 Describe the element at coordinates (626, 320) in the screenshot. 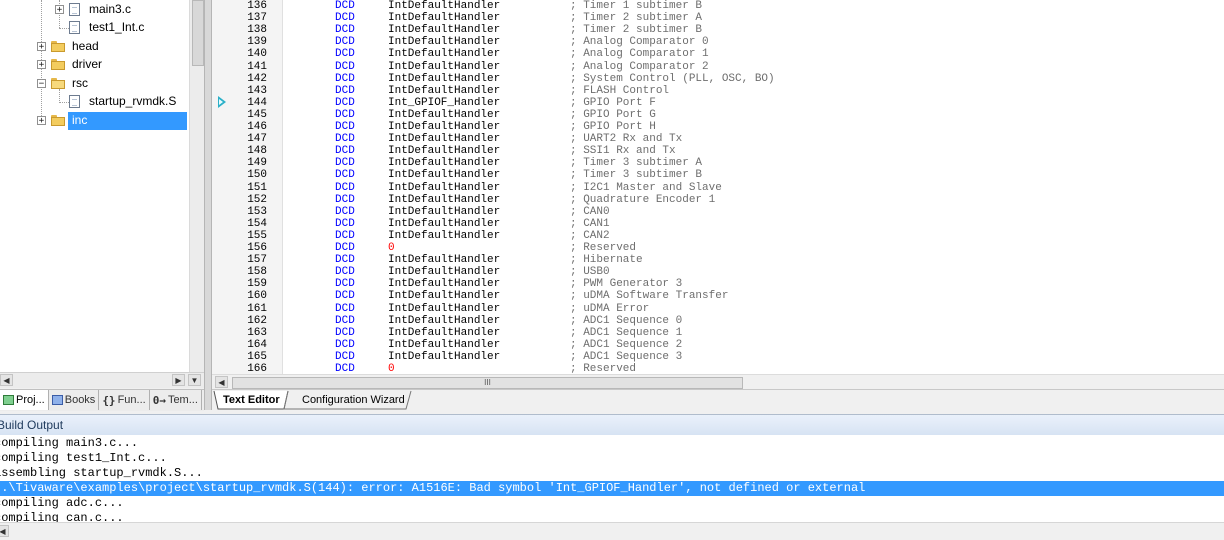

I see `code-comment: ; ADC1 Sequence 0` at that location.